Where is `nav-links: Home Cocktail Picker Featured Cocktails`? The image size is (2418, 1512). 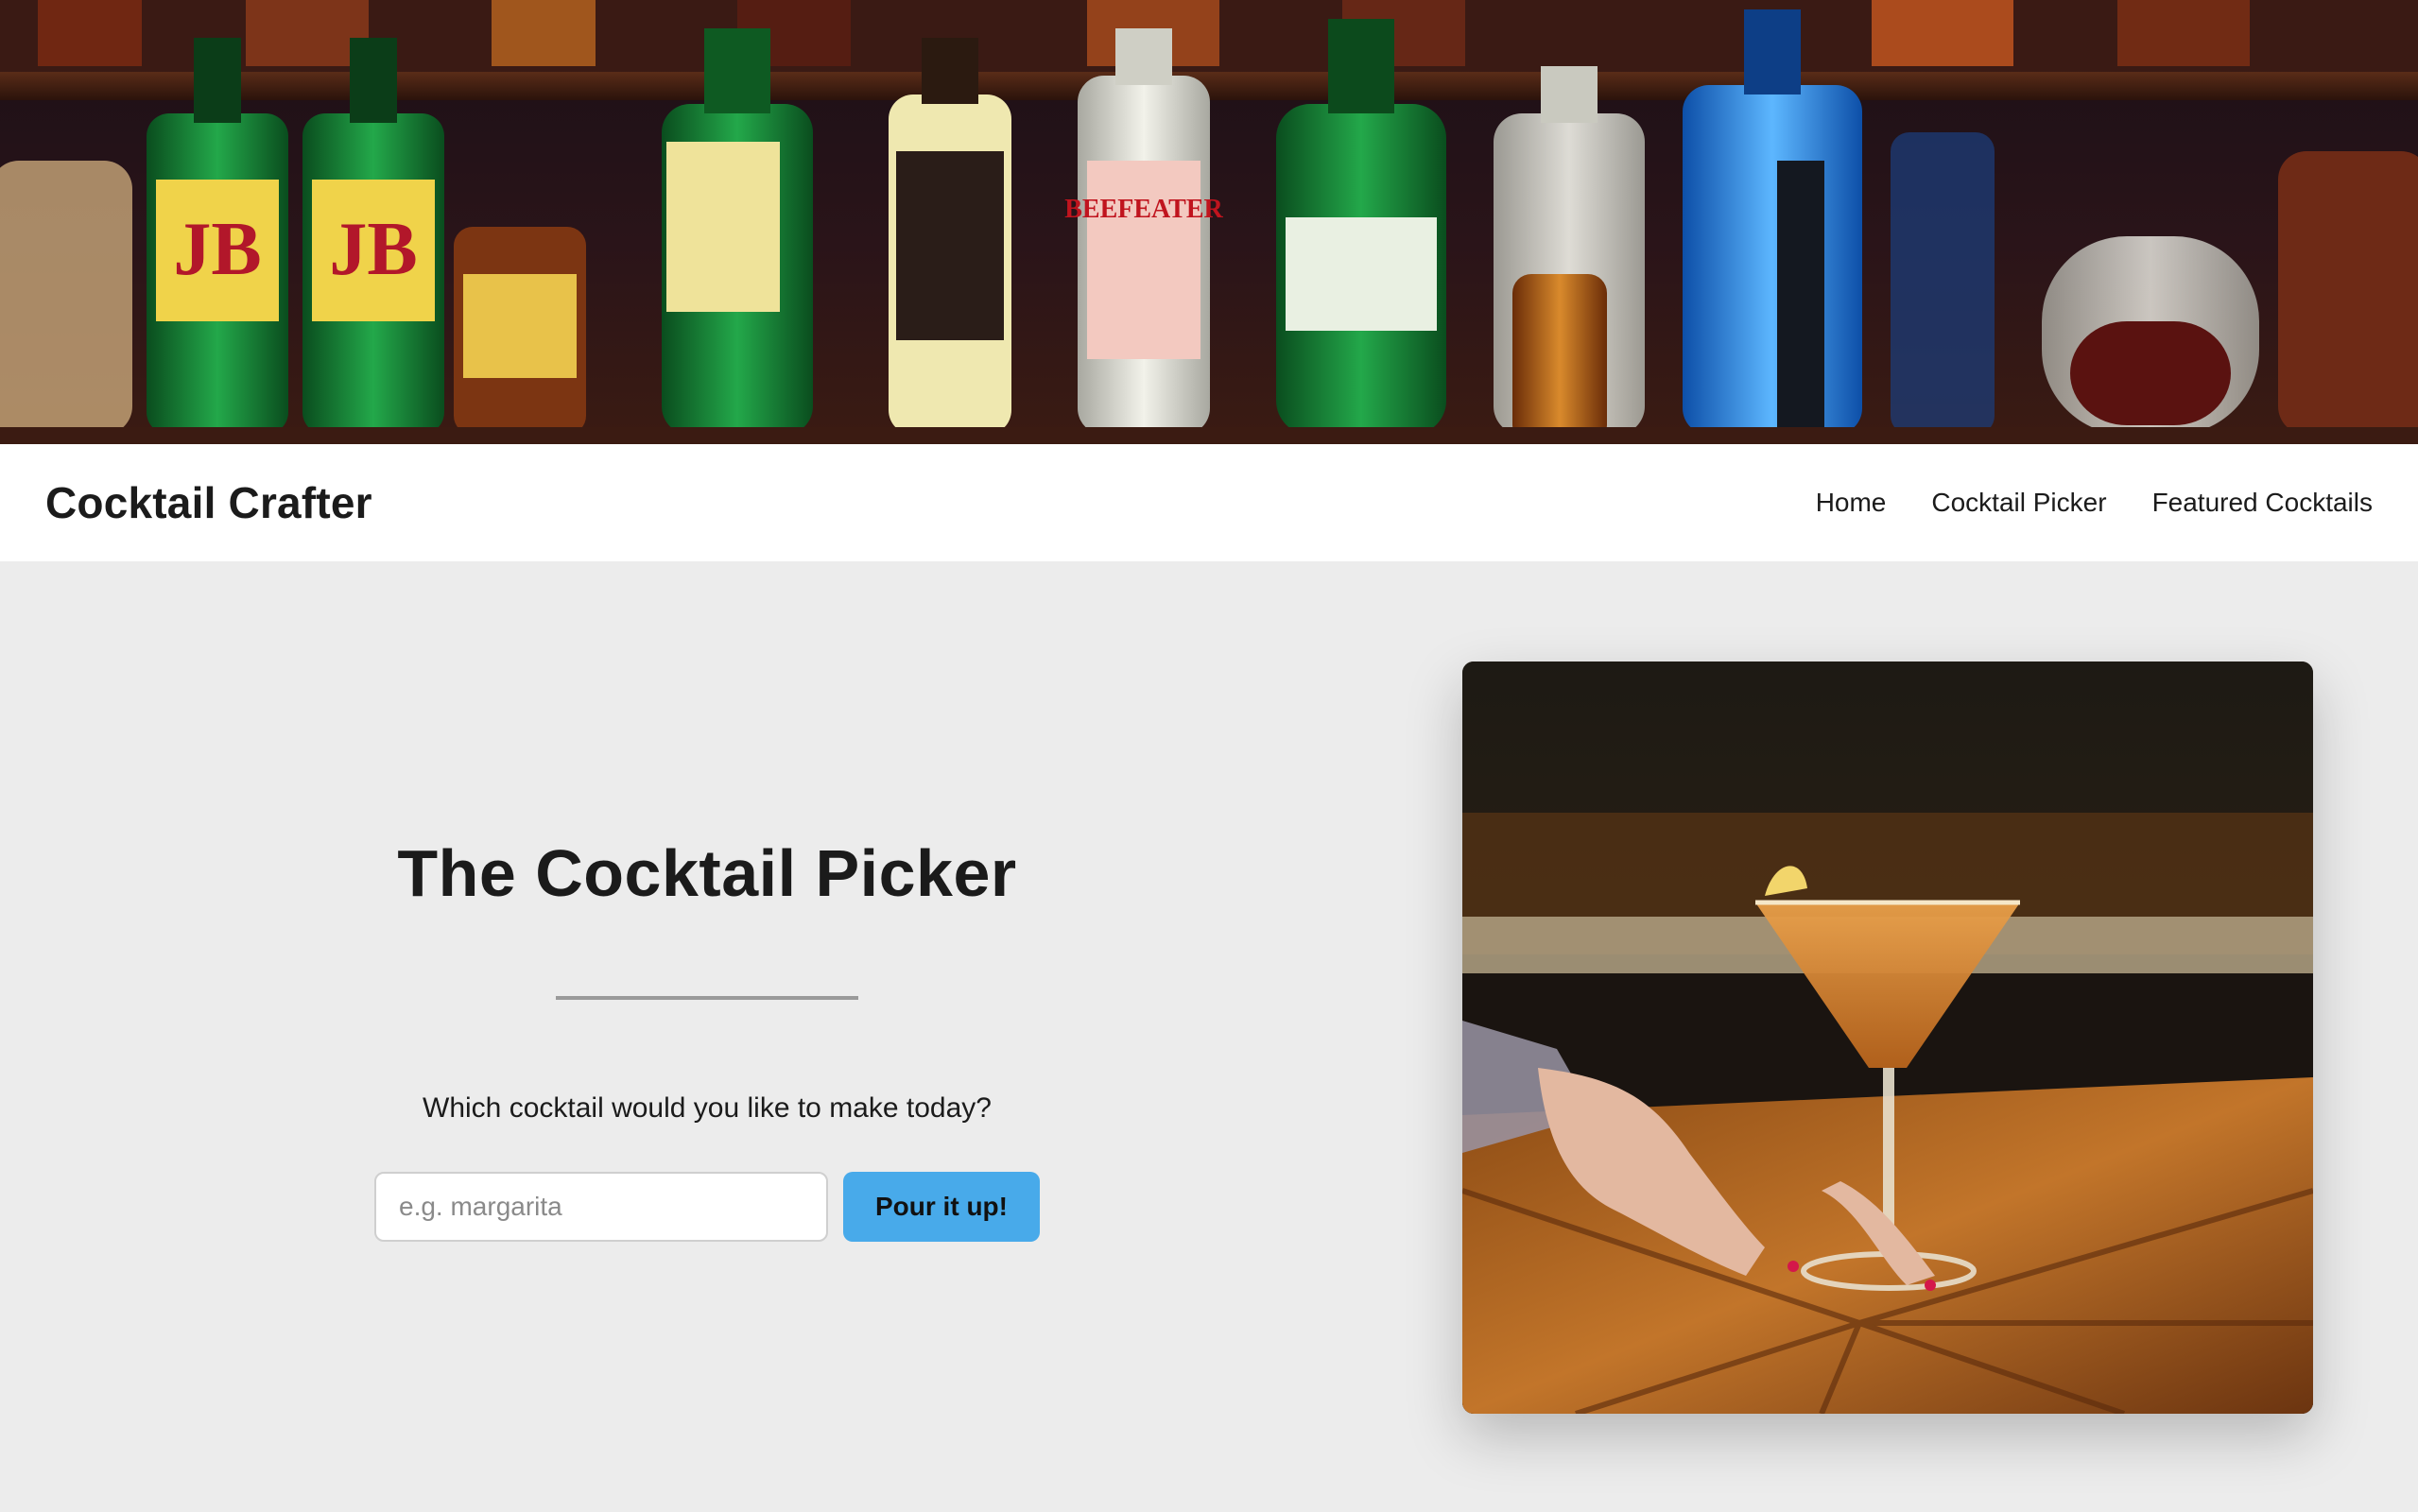 nav-links: Home Cocktail Picker Featured Cocktails is located at coordinates (2094, 503).